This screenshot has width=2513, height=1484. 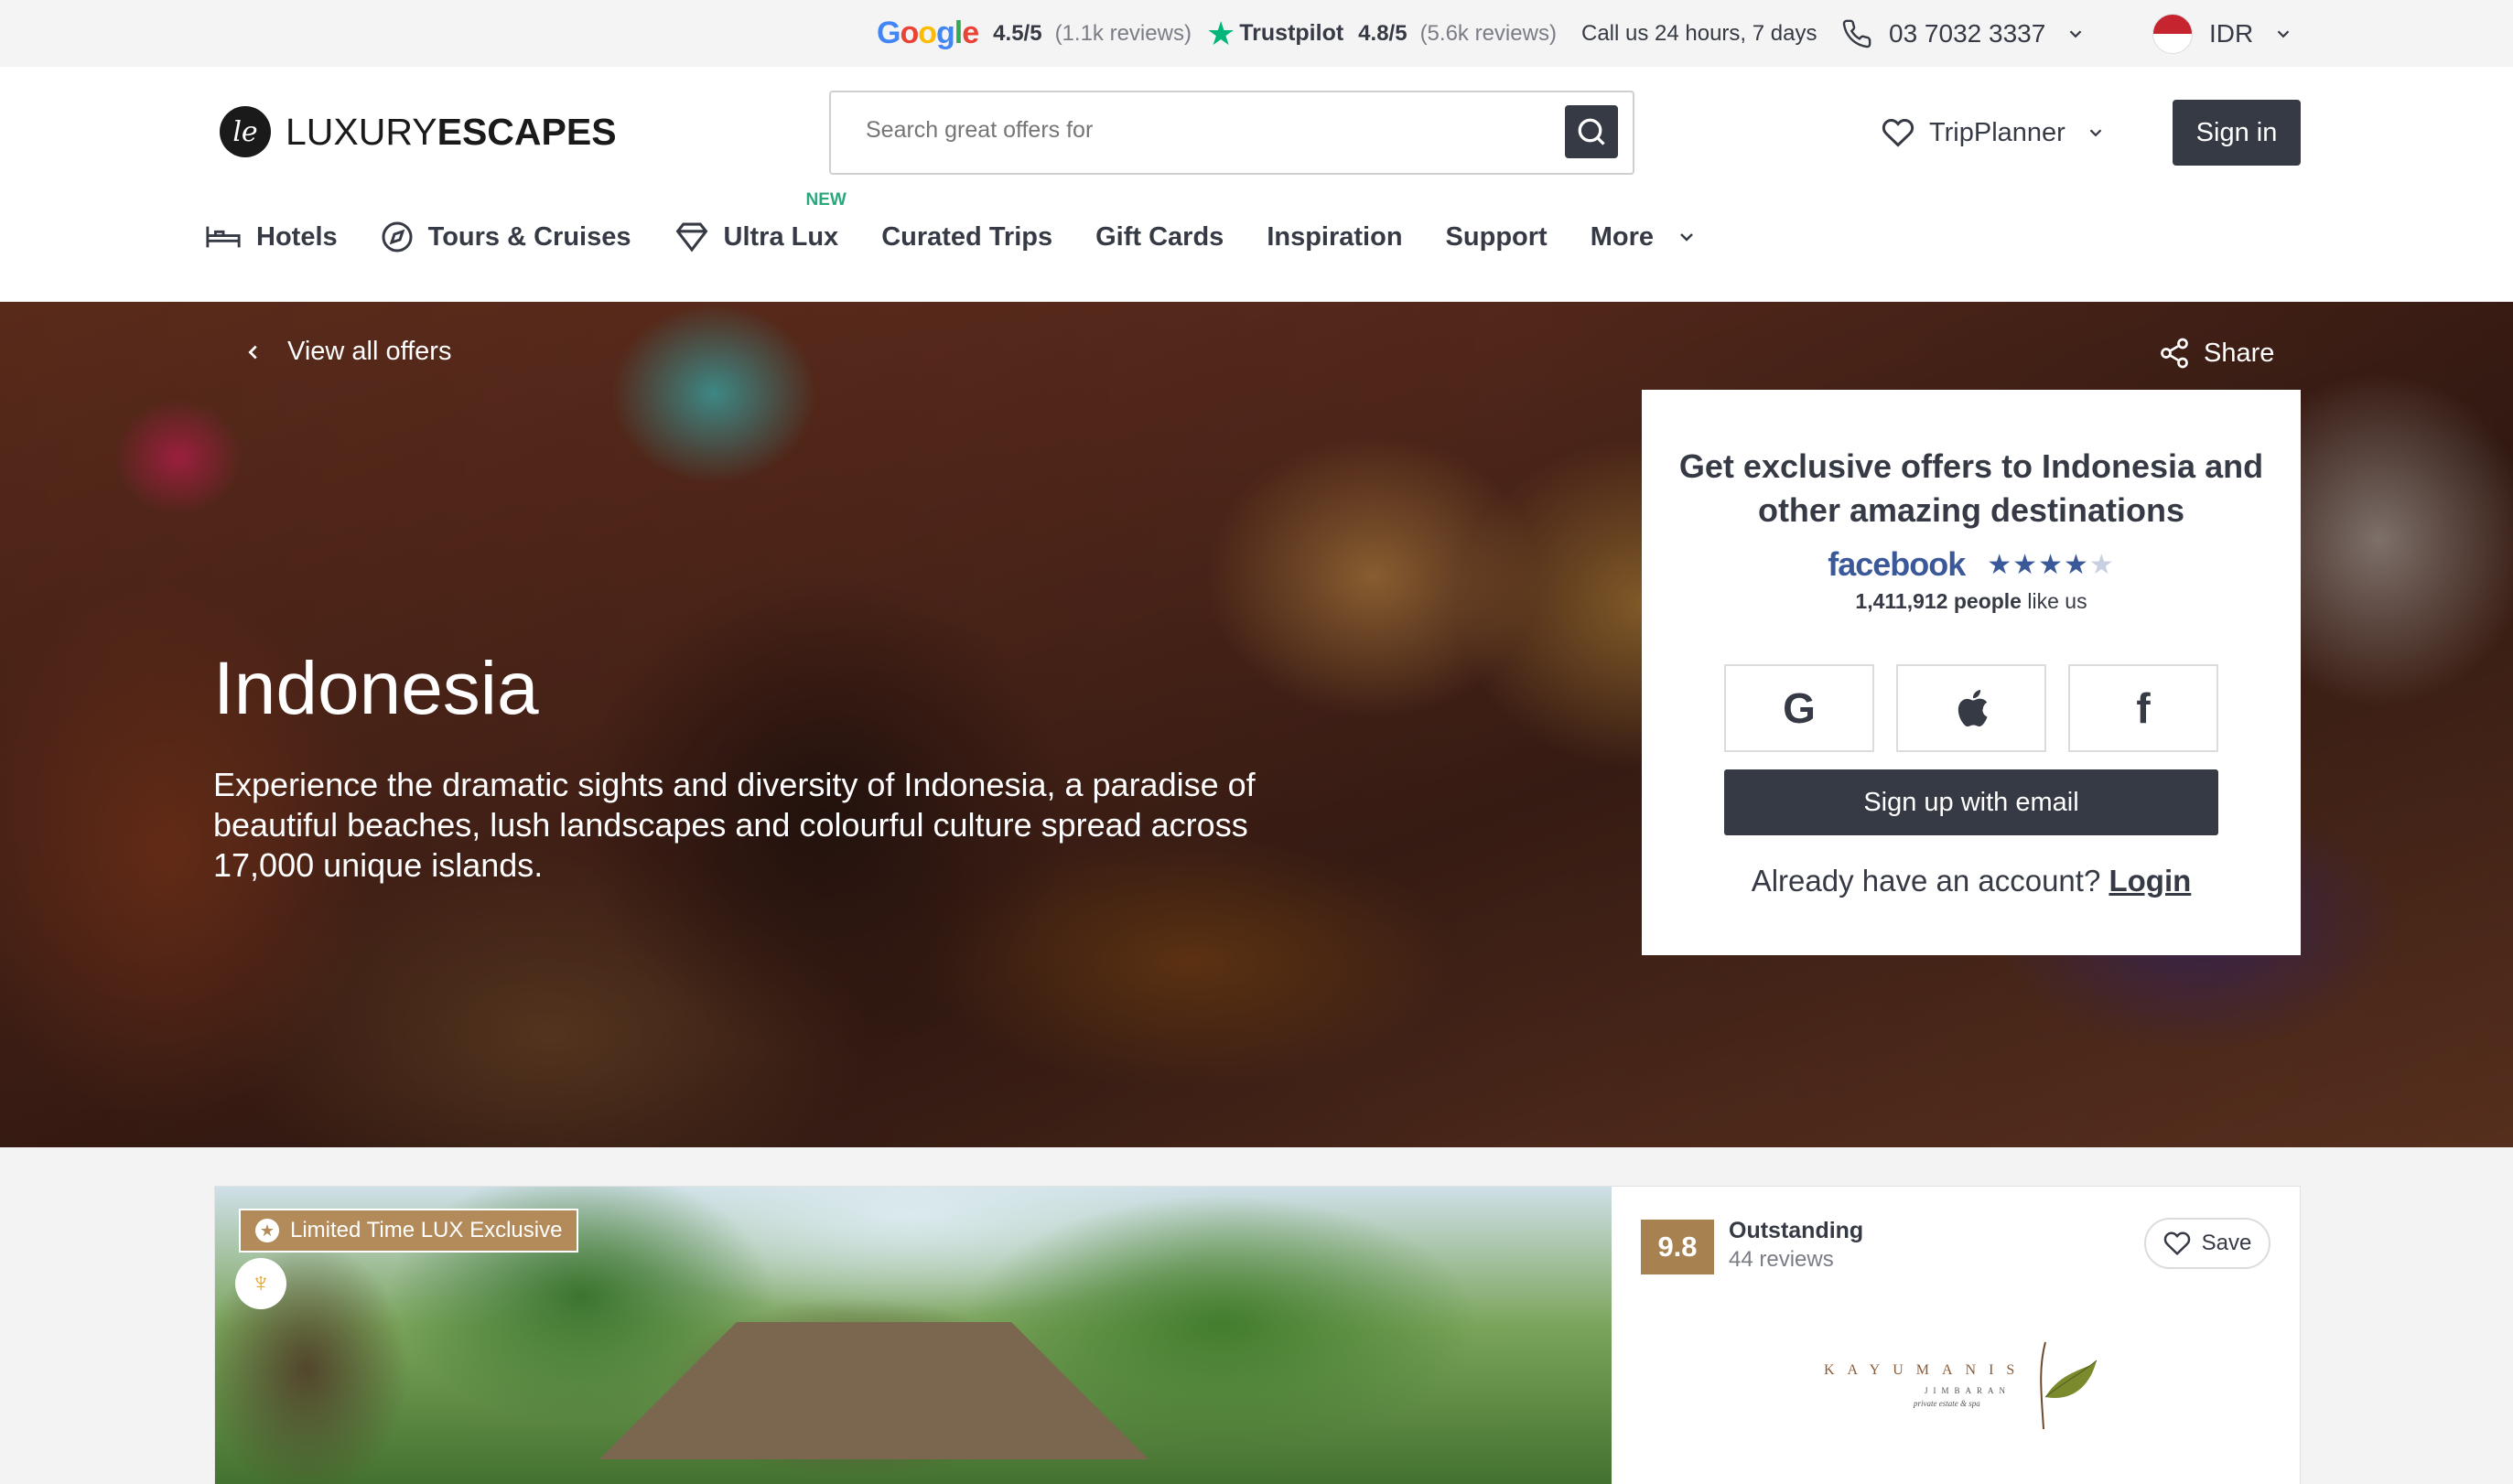 I want to click on nav-label: Tours & Cruises, so click(x=529, y=236).